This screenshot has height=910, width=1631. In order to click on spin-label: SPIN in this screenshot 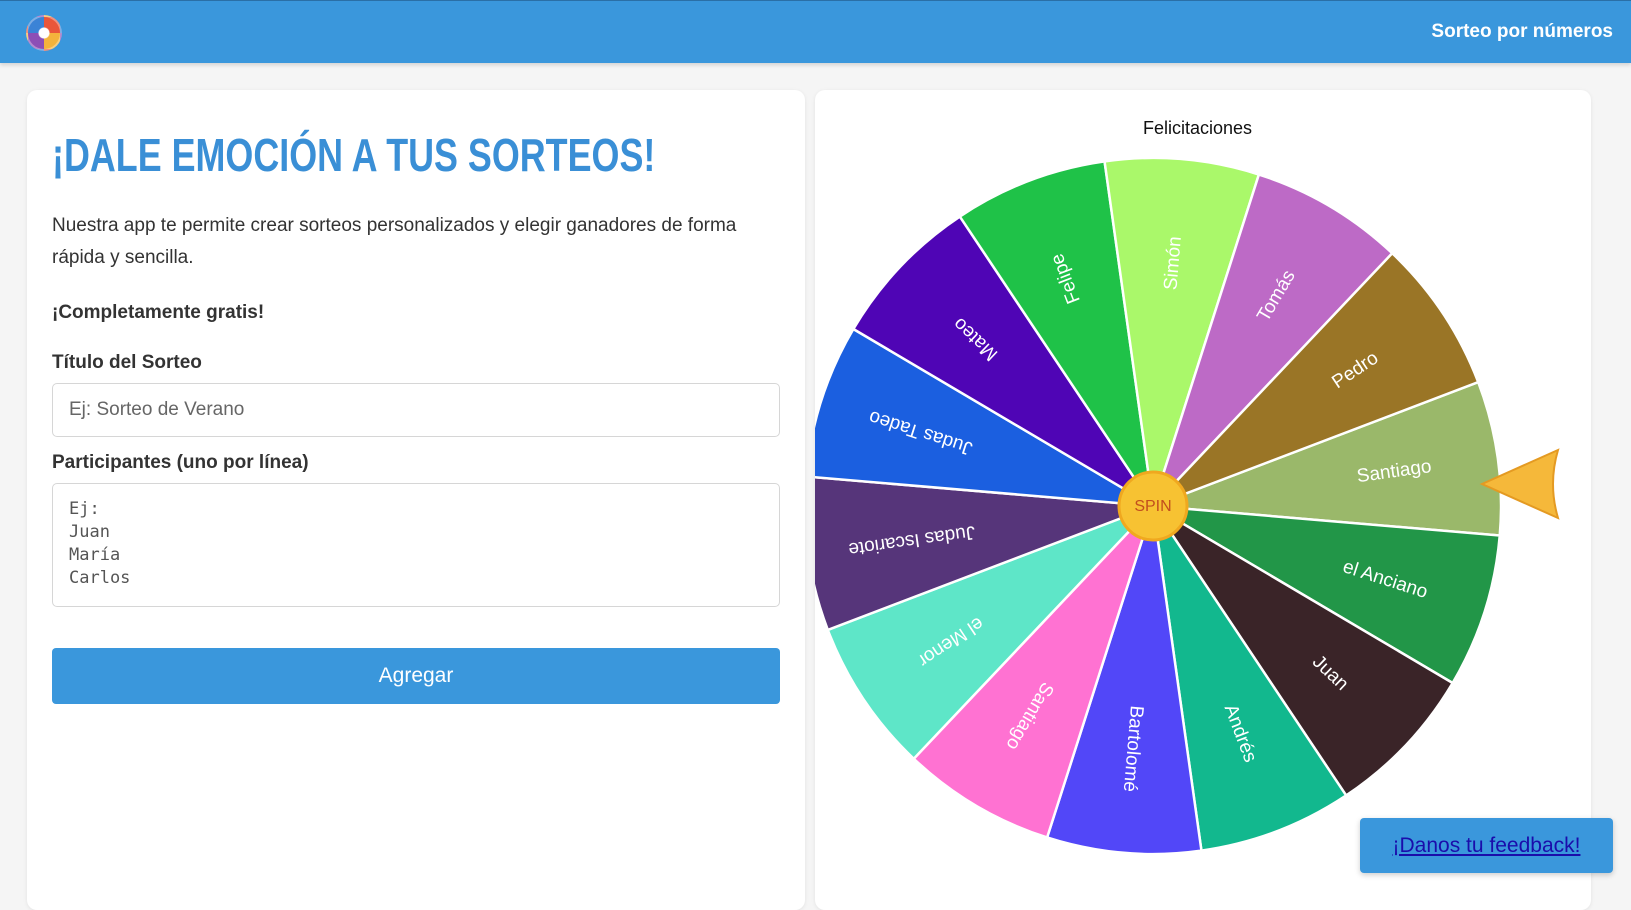, I will do `click(1152, 506)`.